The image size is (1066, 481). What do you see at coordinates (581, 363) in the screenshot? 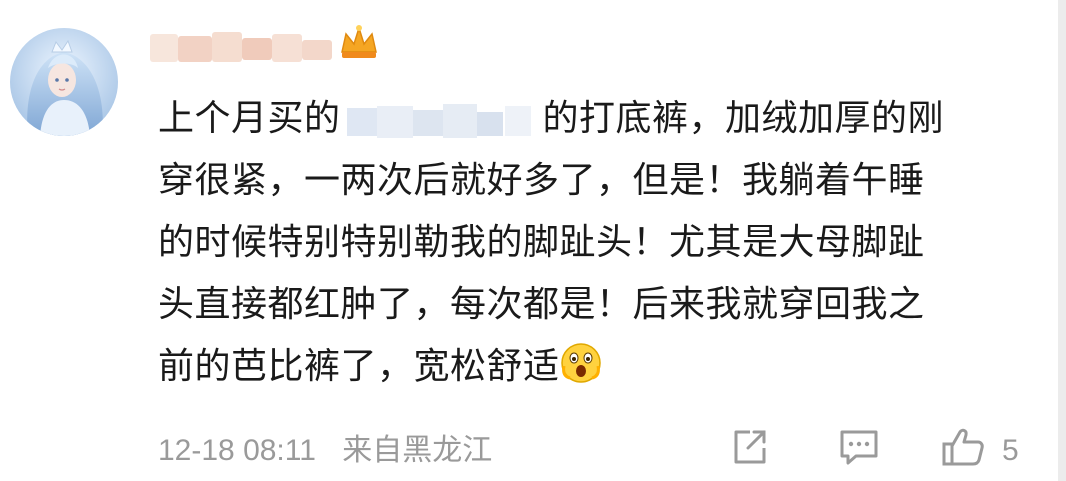
I see `surprised-face-emoji` at bounding box center [581, 363].